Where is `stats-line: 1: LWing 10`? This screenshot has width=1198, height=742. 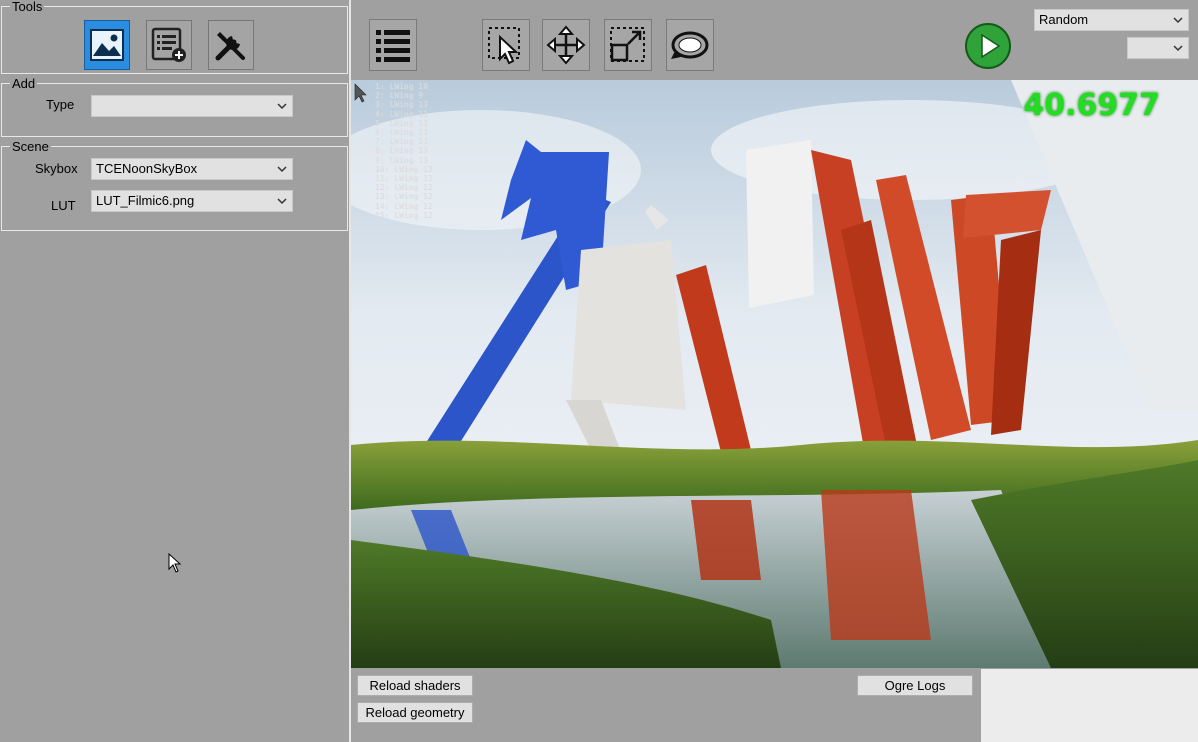 stats-line: 1: LWing 10 is located at coordinates (401, 86).